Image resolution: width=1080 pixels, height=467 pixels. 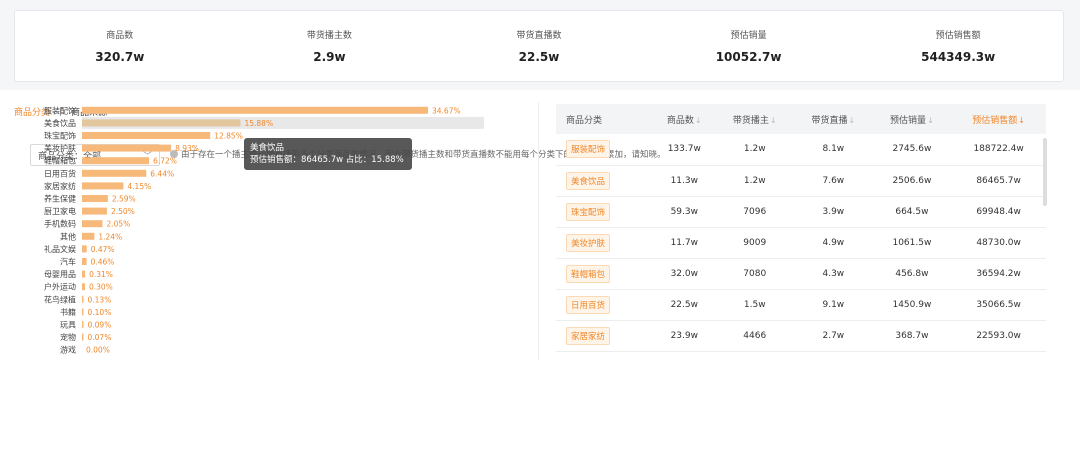 I want to click on col-sales-amount: 预估销售额↓, so click(x=998, y=119).